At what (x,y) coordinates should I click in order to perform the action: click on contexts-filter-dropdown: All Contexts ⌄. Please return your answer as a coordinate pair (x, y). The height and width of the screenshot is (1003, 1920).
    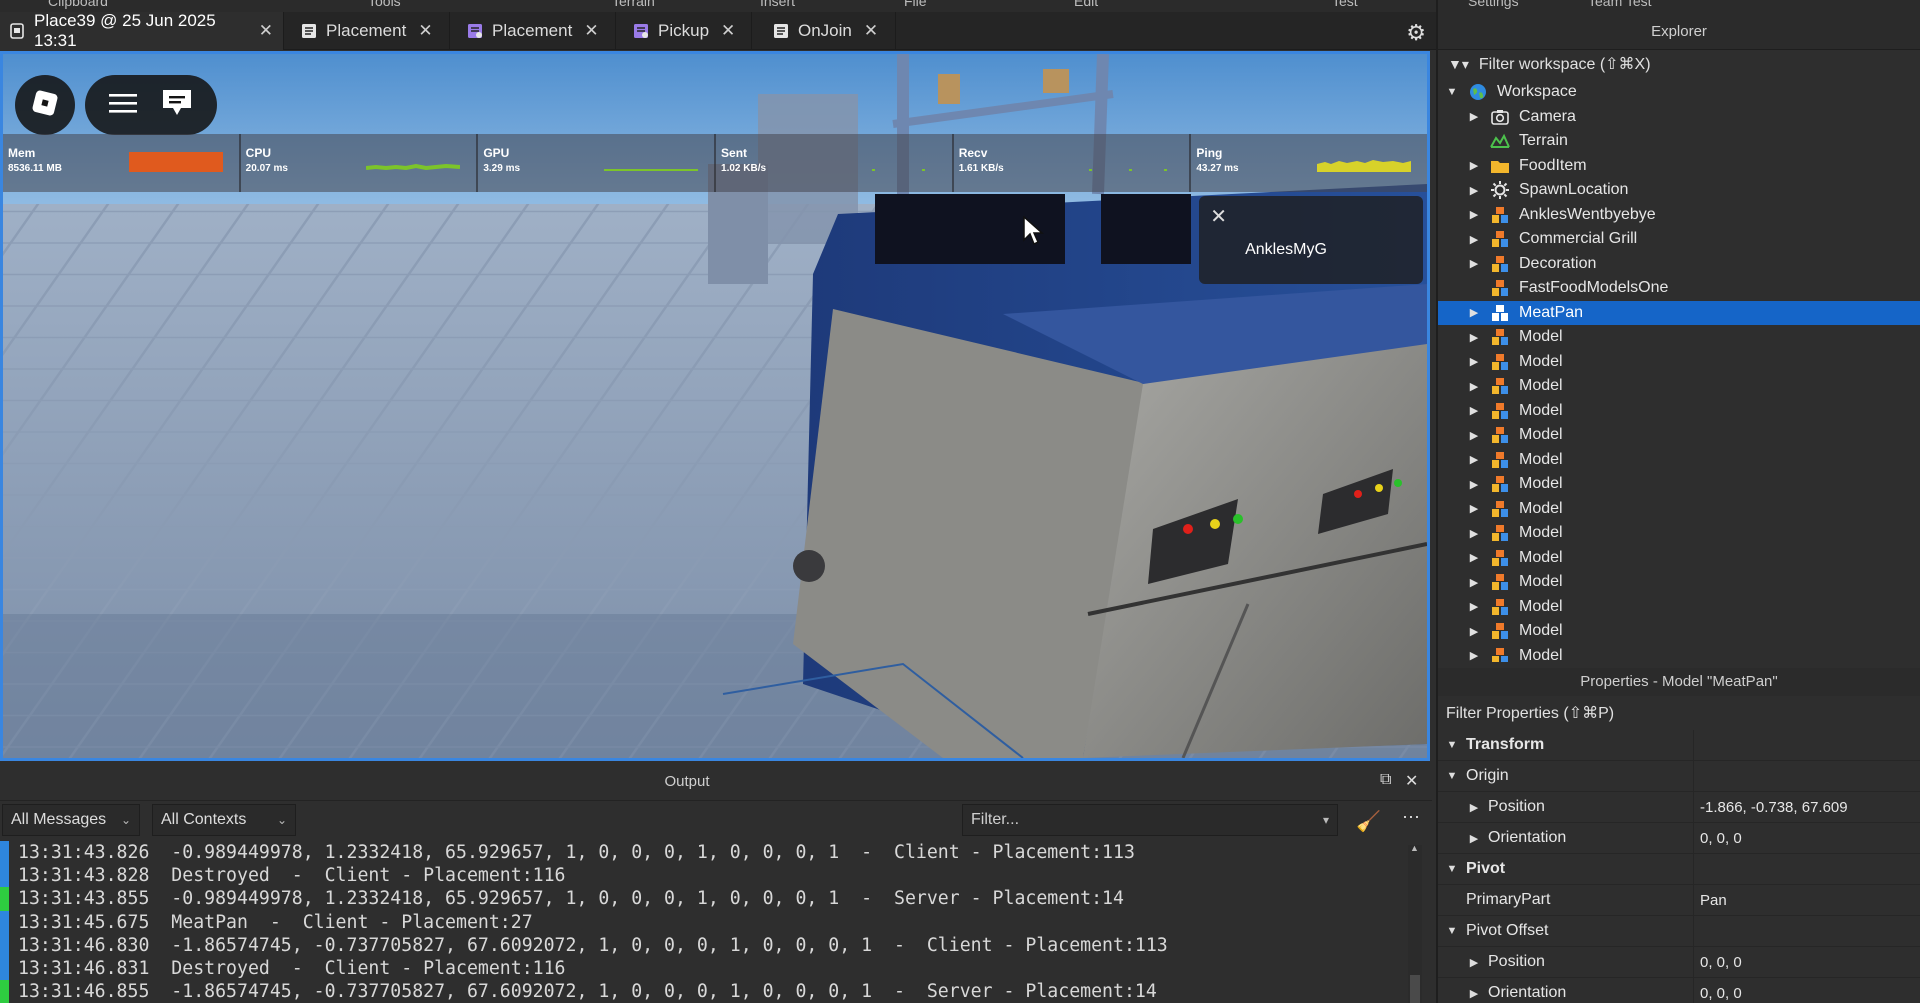
    Looking at the image, I should click on (224, 820).